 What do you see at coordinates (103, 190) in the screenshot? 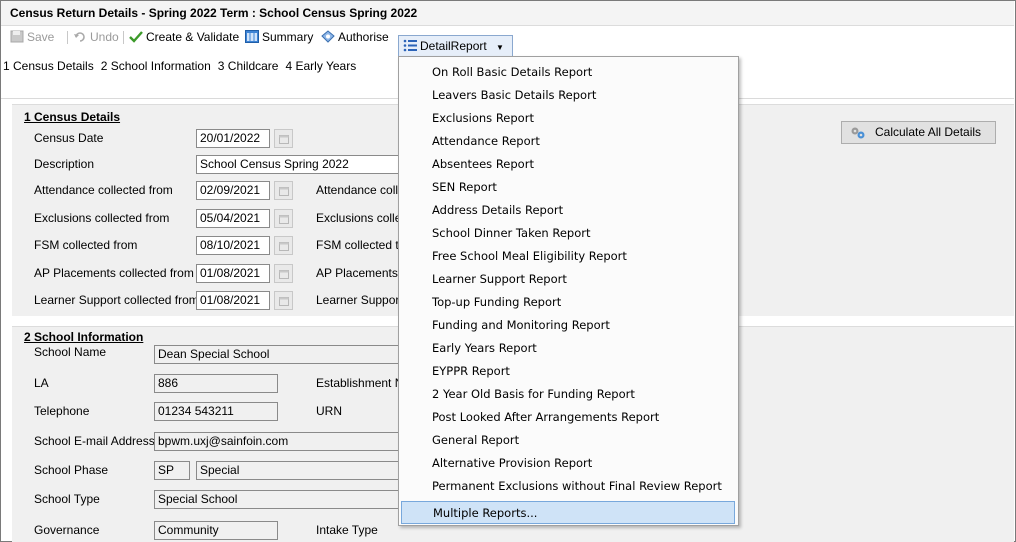
I see `attendance-from-label: Attendance collected from` at bounding box center [103, 190].